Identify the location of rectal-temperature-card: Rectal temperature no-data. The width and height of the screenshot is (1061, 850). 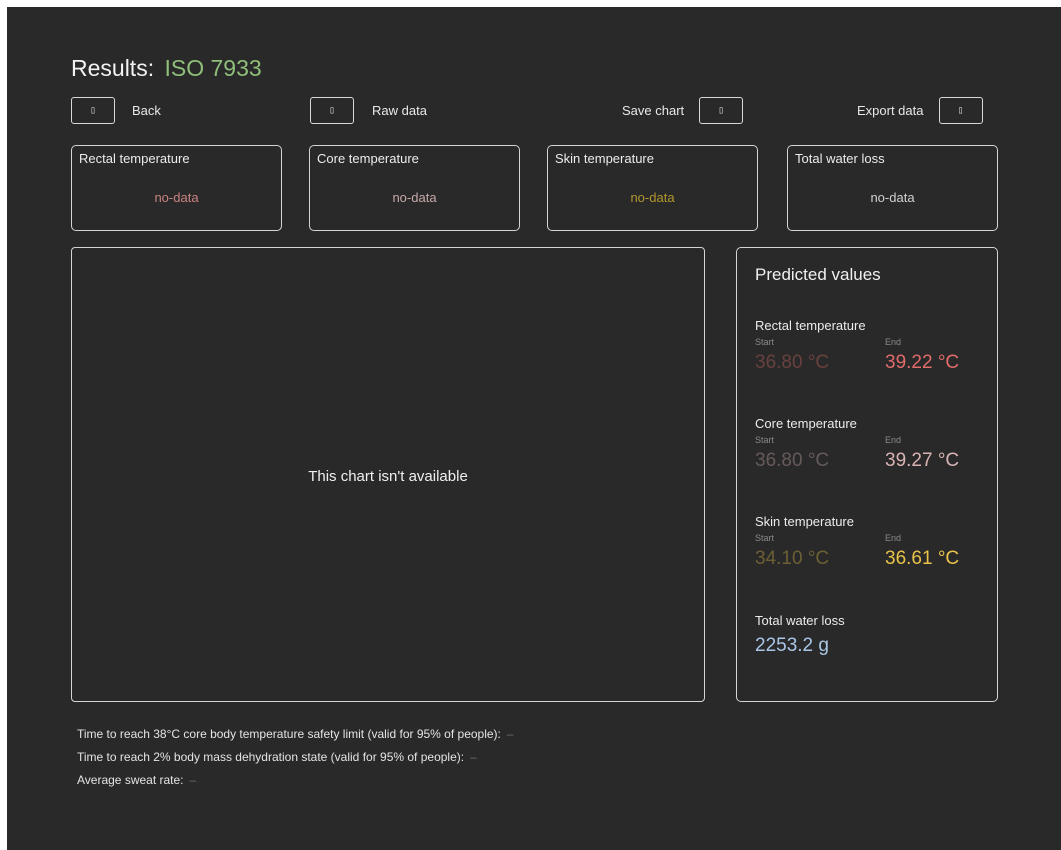
(176, 188).